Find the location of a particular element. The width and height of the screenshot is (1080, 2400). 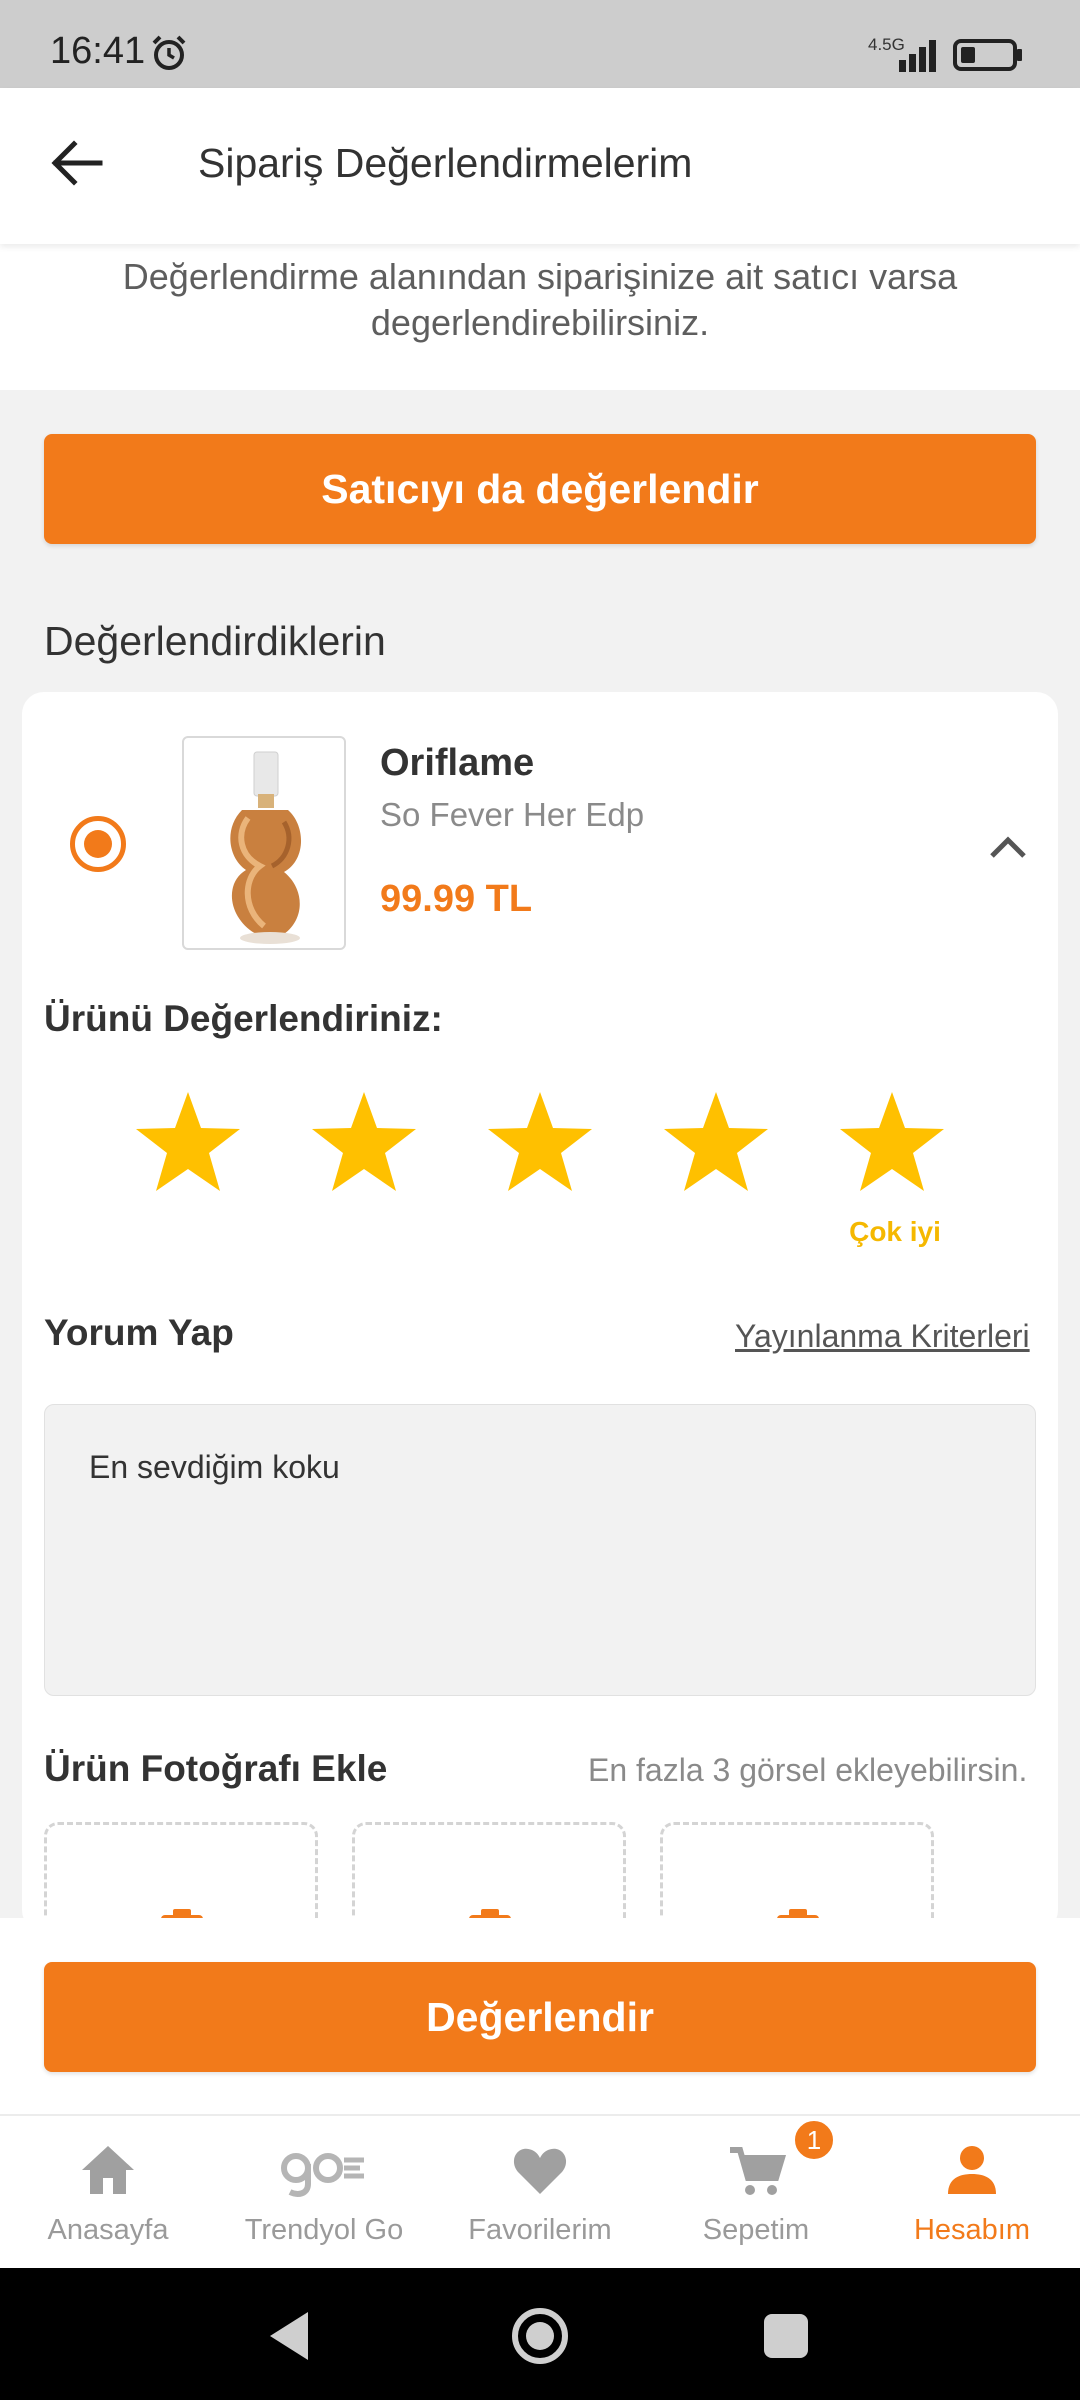

product-name: So Fever Her Edp is located at coordinates (512, 814).